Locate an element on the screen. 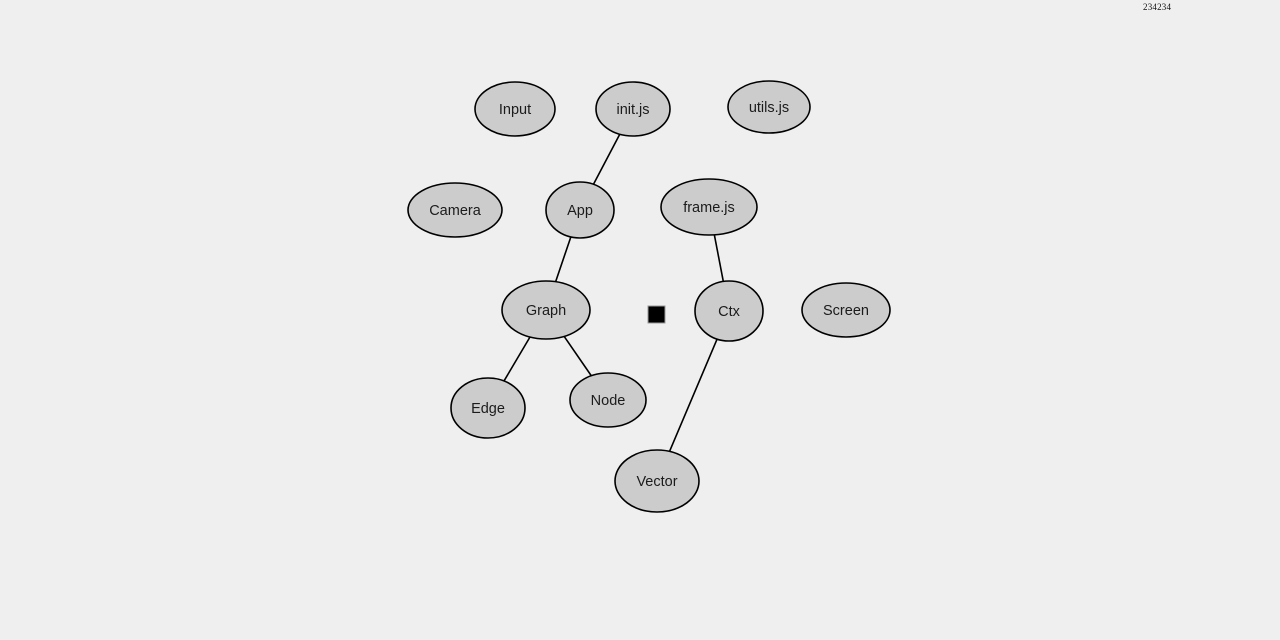  node-label-app: App is located at coordinates (580, 211).